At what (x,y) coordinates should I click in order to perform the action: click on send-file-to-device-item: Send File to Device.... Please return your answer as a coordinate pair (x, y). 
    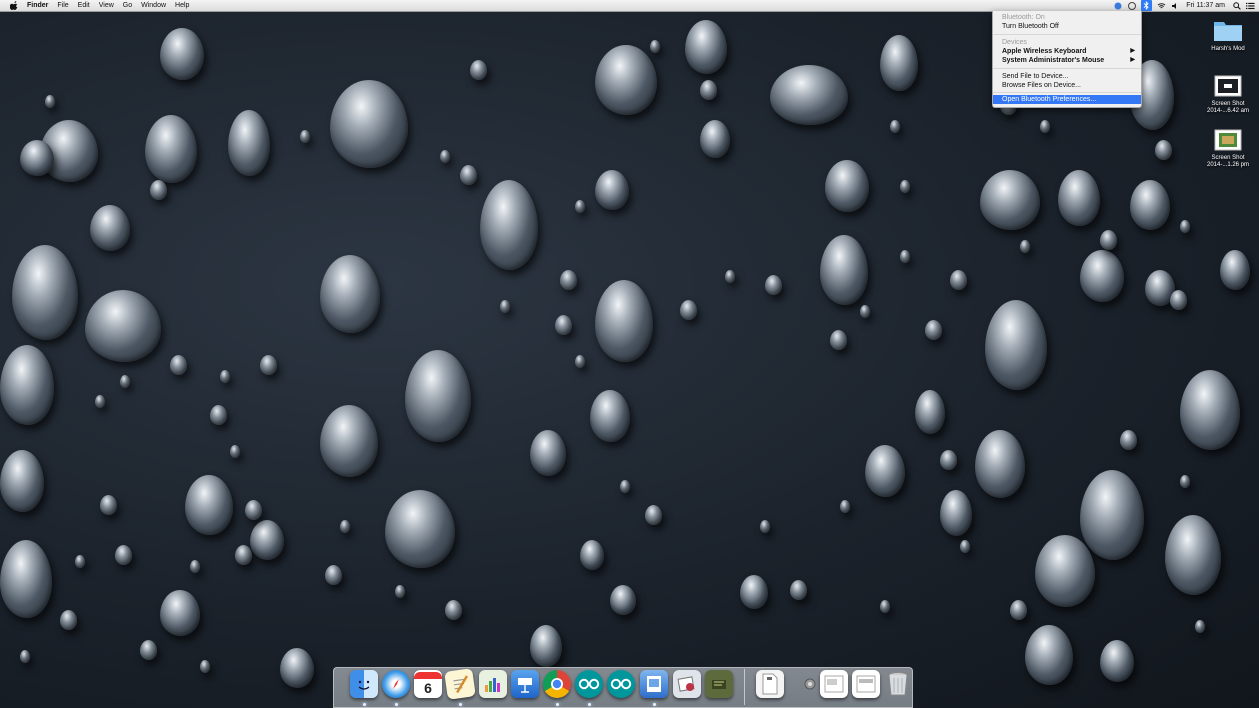
    Looking at the image, I should click on (1067, 76).